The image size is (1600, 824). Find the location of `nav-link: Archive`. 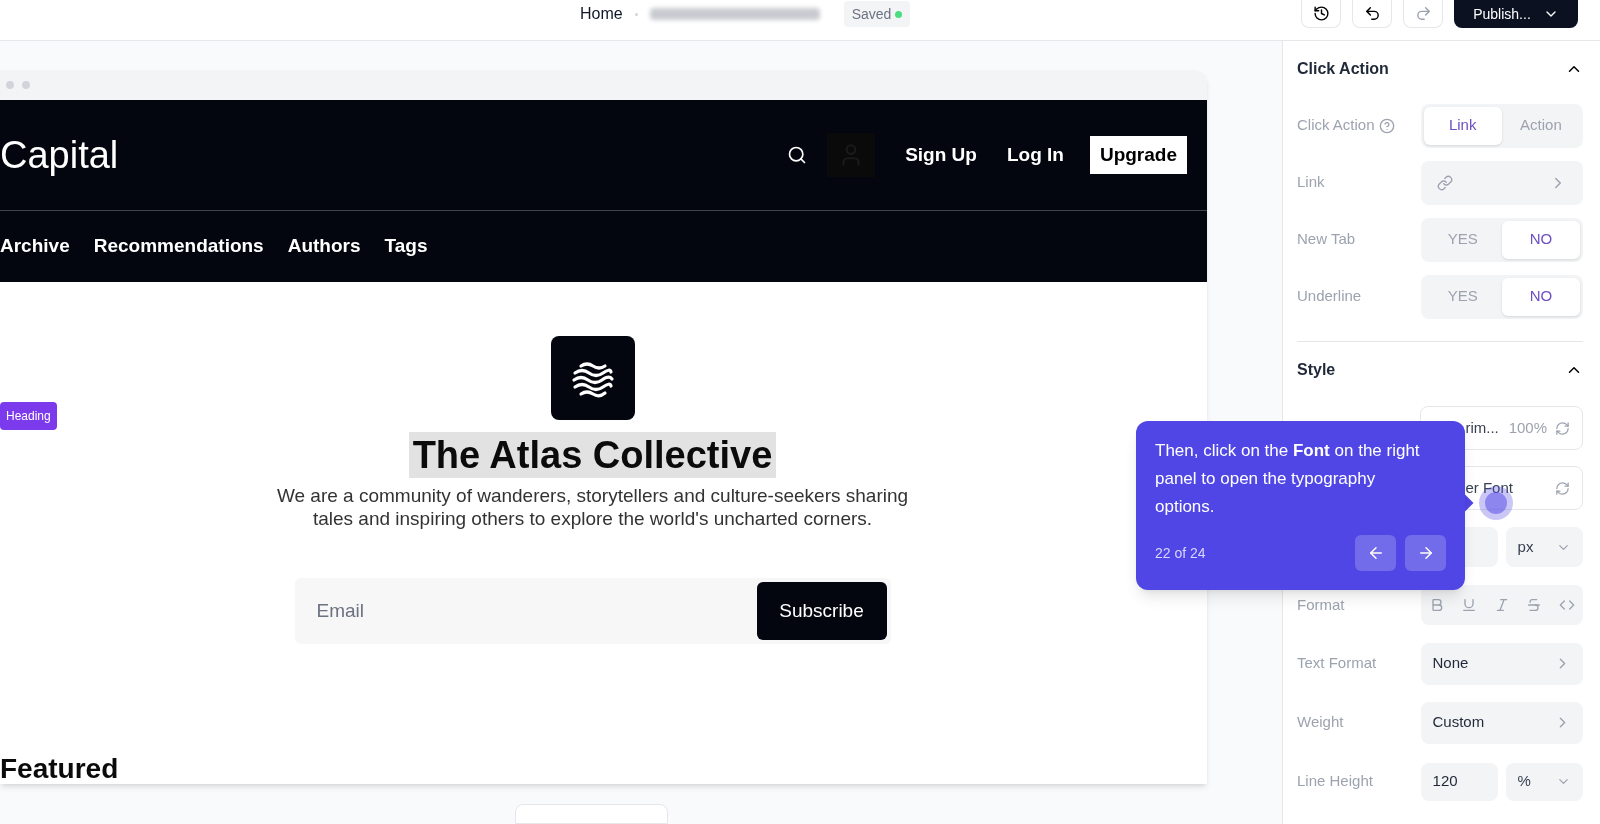

nav-link: Archive is located at coordinates (35, 246).